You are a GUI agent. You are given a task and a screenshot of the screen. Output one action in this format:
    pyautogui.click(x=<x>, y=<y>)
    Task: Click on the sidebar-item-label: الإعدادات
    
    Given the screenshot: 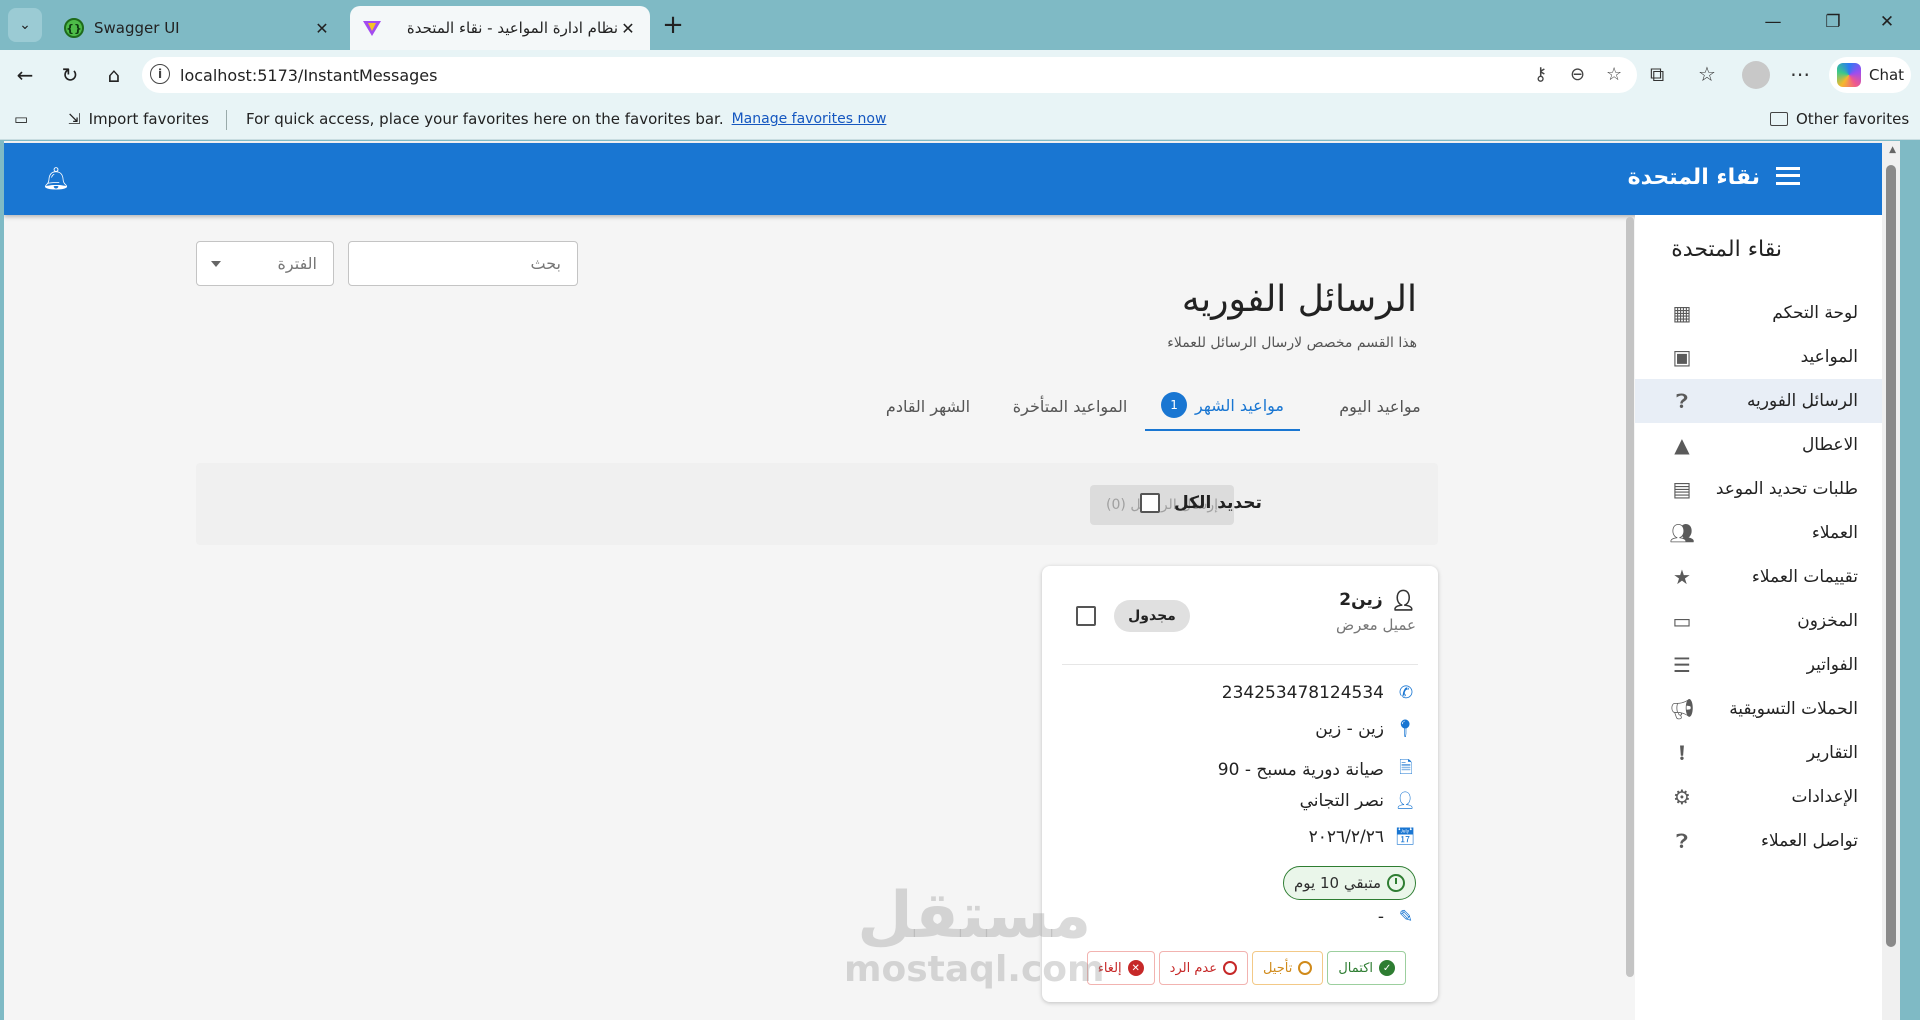 What is the action you would take?
    pyautogui.click(x=1824, y=797)
    